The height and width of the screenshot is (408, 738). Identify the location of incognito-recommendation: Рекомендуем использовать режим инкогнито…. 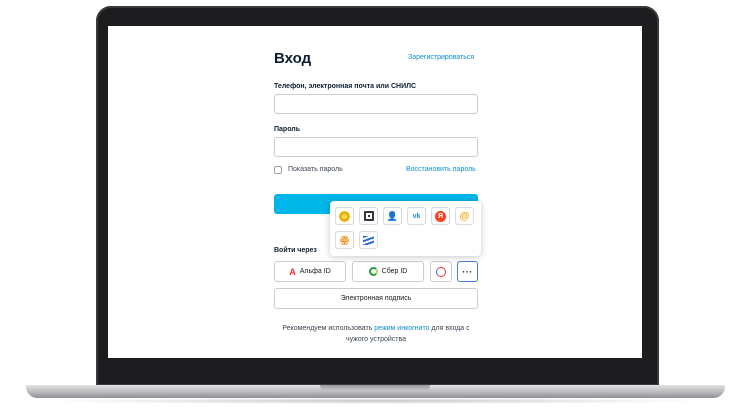
(376, 334).